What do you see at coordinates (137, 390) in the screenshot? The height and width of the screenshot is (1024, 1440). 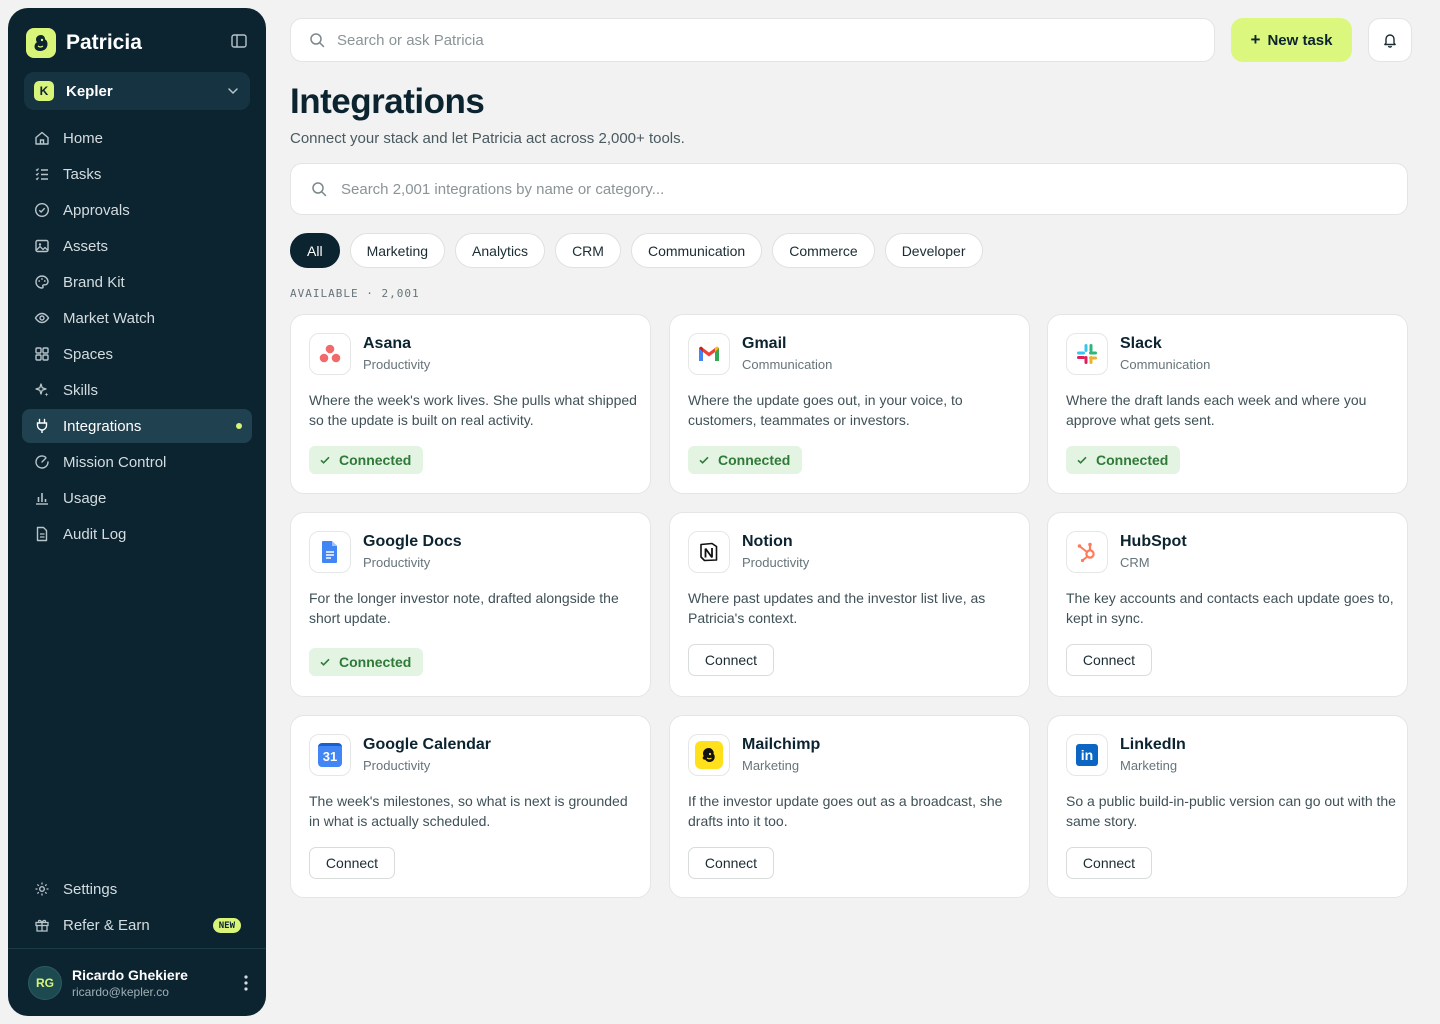 I see `nav-item-skills: Skills` at bounding box center [137, 390].